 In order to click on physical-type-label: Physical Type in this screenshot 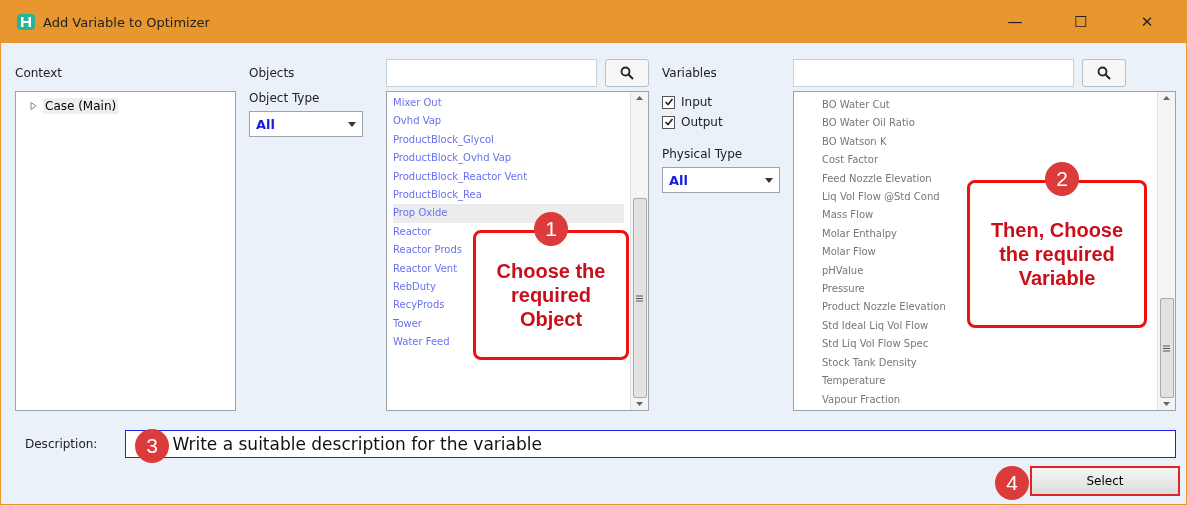, I will do `click(703, 154)`.